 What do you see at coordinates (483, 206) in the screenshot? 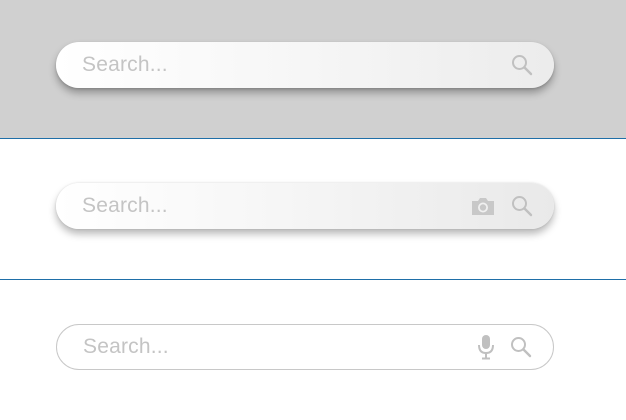
I see `camera-icon` at bounding box center [483, 206].